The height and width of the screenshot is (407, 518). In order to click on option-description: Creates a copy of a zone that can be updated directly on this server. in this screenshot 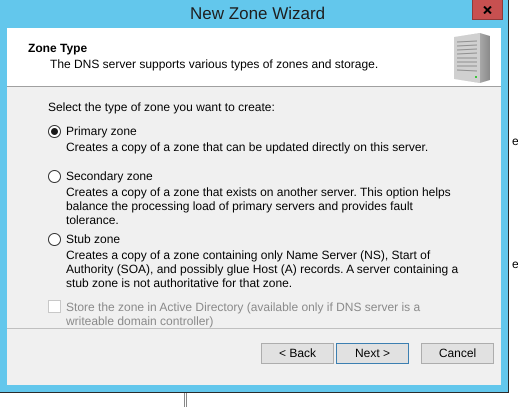, I will do `click(247, 147)`.